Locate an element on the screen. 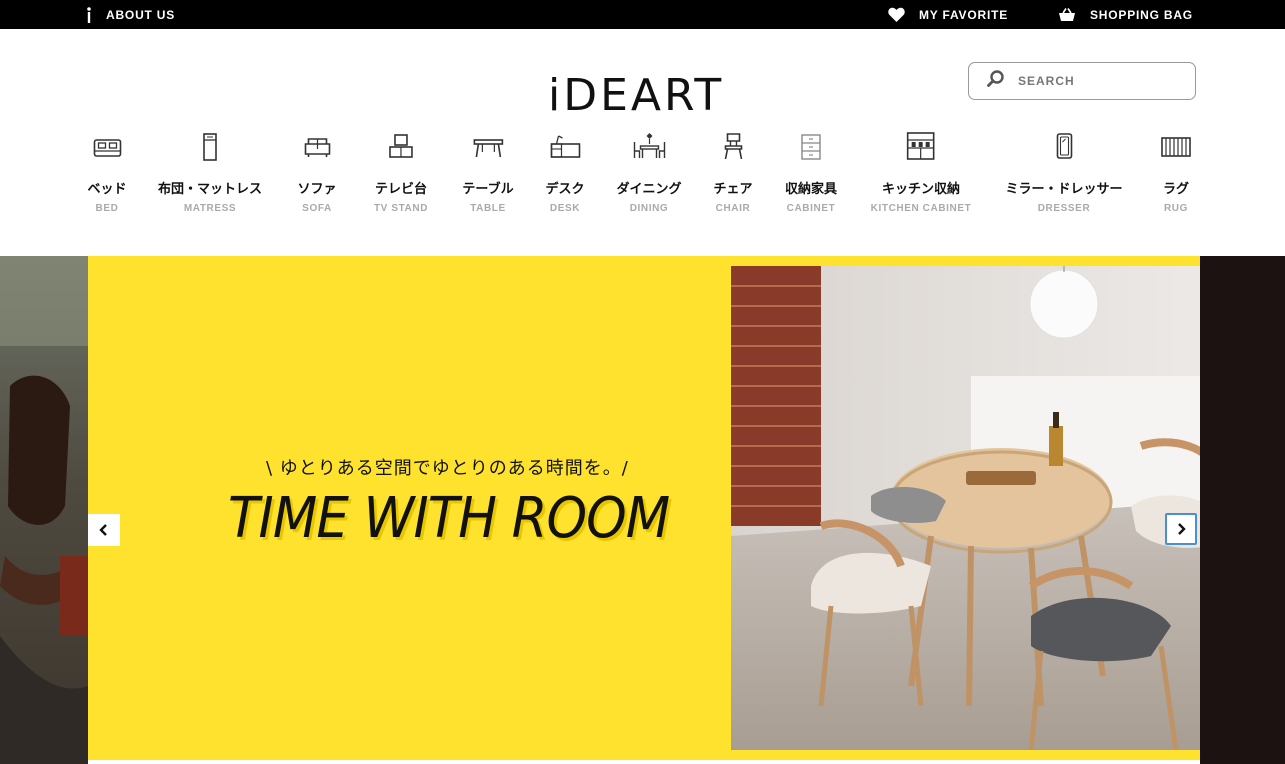 This screenshot has height=764, width=1285. search-icon is located at coordinates (995, 81).